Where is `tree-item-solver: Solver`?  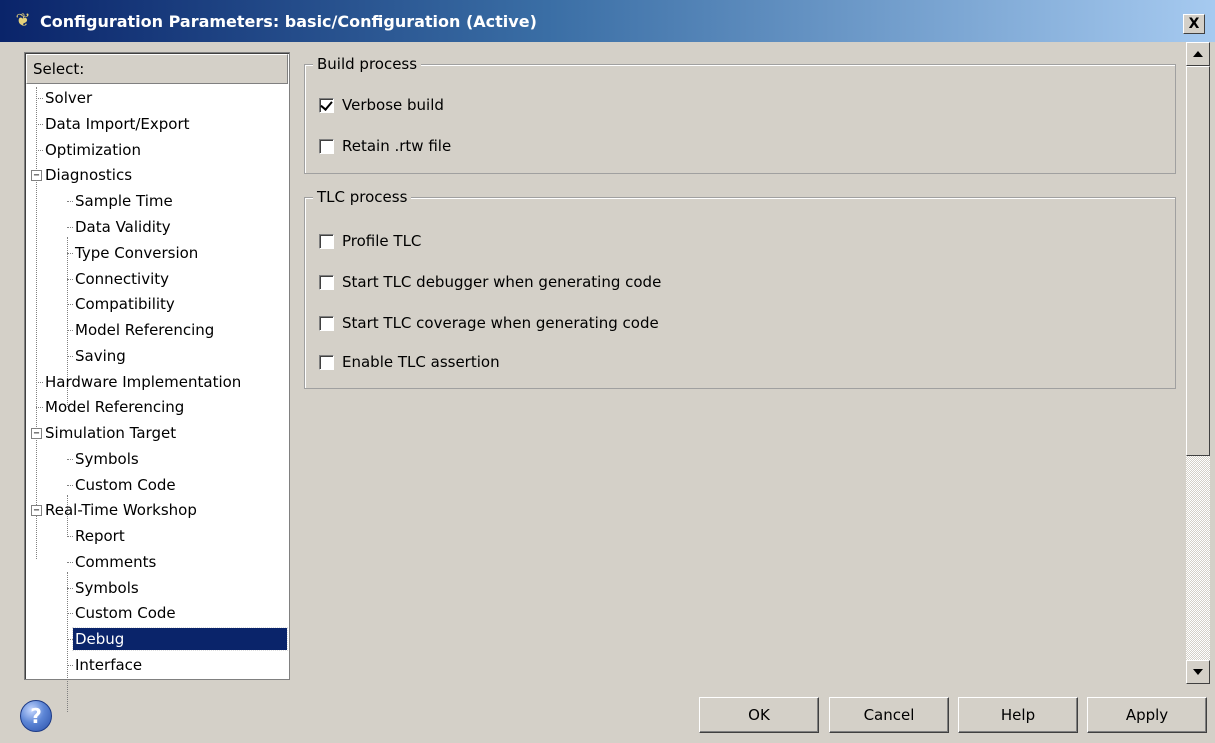 tree-item-solver: Solver is located at coordinates (68, 98).